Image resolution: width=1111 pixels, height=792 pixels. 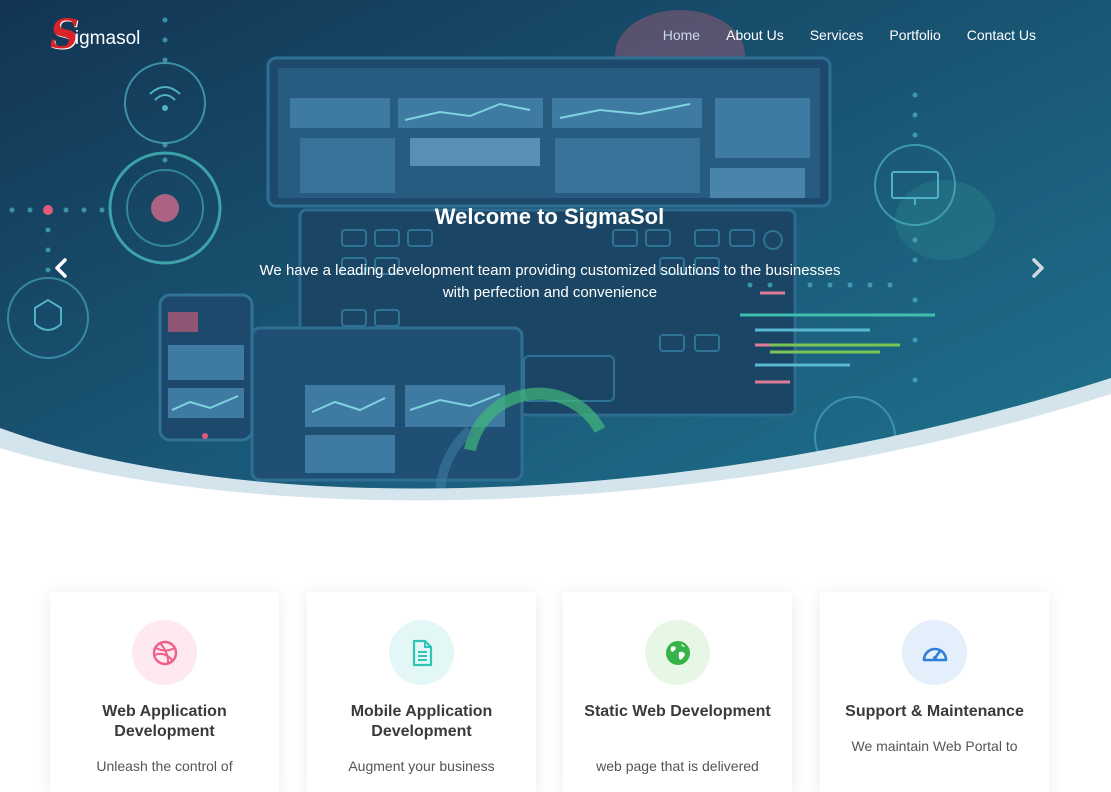 What do you see at coordinates (164, 721) in the screenshot?
I see `service-title: Web Application Development` at bounding box center [164, 721].